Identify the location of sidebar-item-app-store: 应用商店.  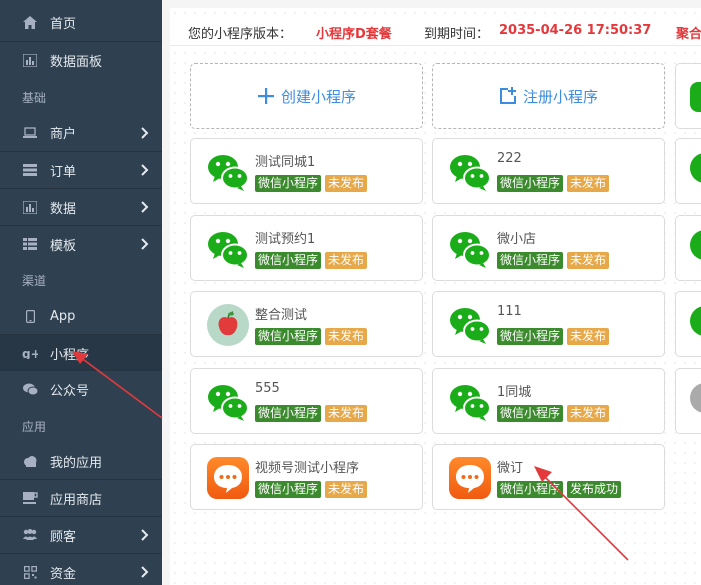
(81, 497).